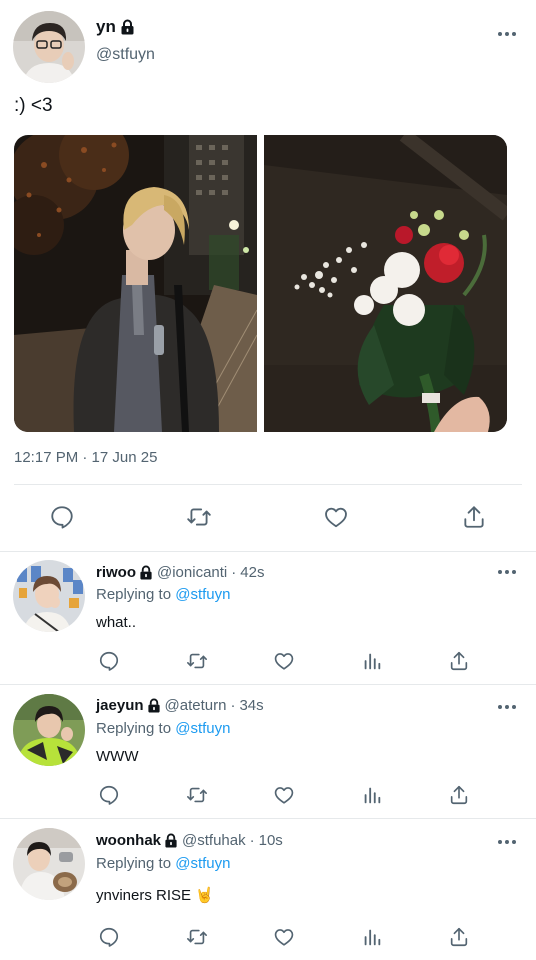  What do you see at coordinates (135, 283) in the screenshot?
I see `tweet-photo-portrait` at bounding box center [135, 283].